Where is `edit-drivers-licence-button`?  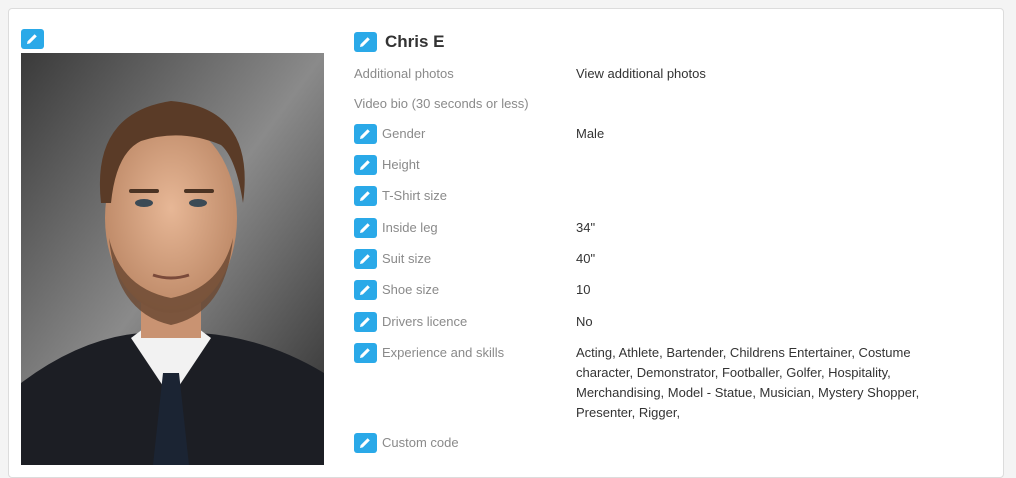
edit-drivers-licence-button is located at coordinates (365, 322).